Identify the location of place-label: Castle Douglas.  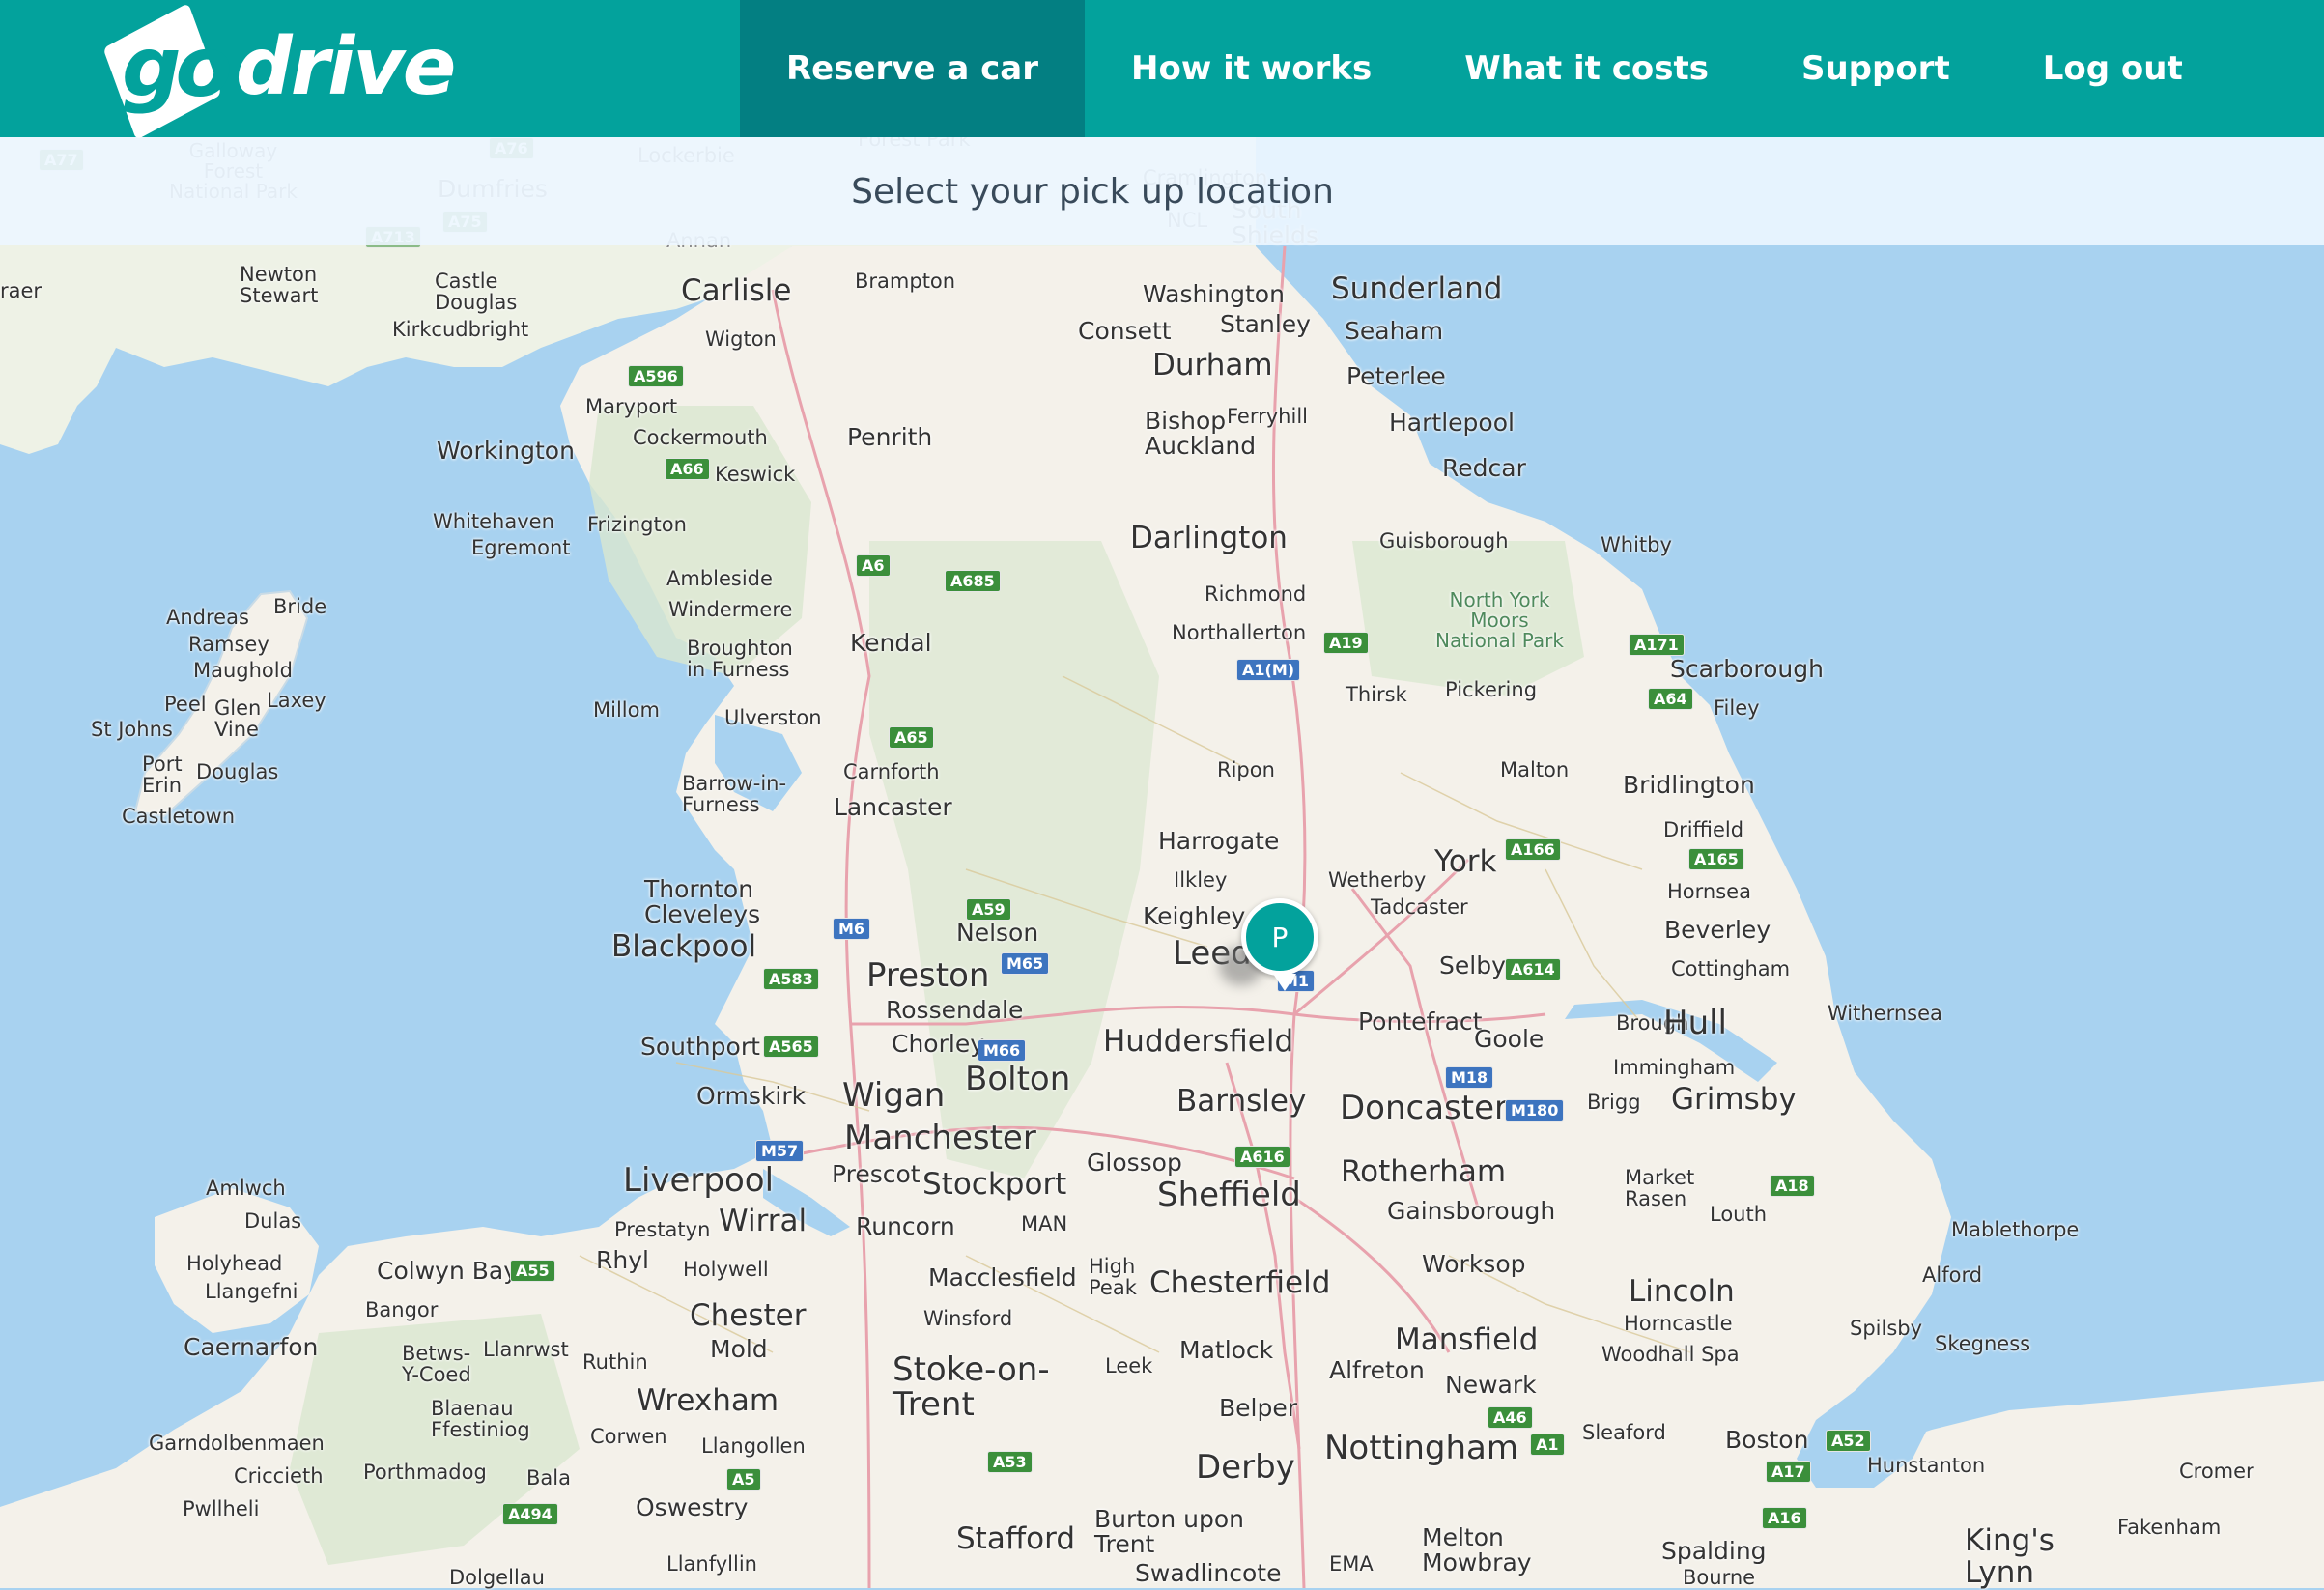
(476, 292).